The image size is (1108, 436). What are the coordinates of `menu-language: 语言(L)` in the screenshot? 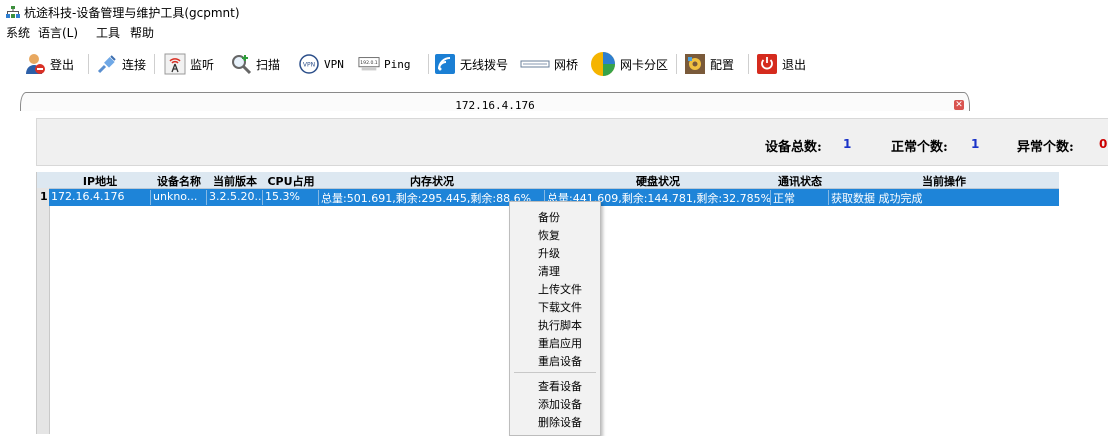 It's located at (58, 32).